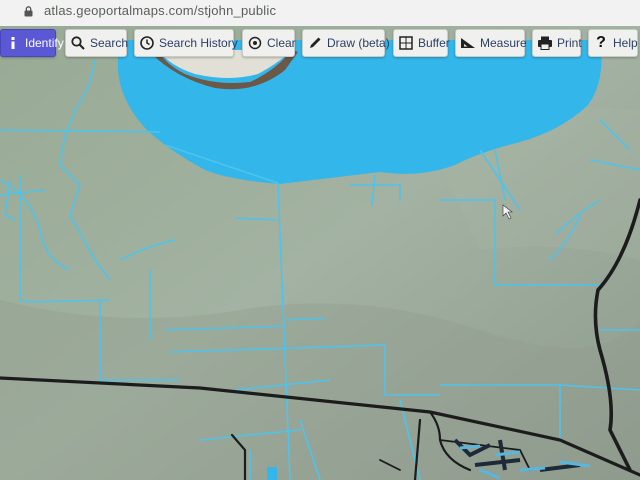 This screenshot has height=480, width=640. I want to click on help-icon: ?, so click(601, 42).